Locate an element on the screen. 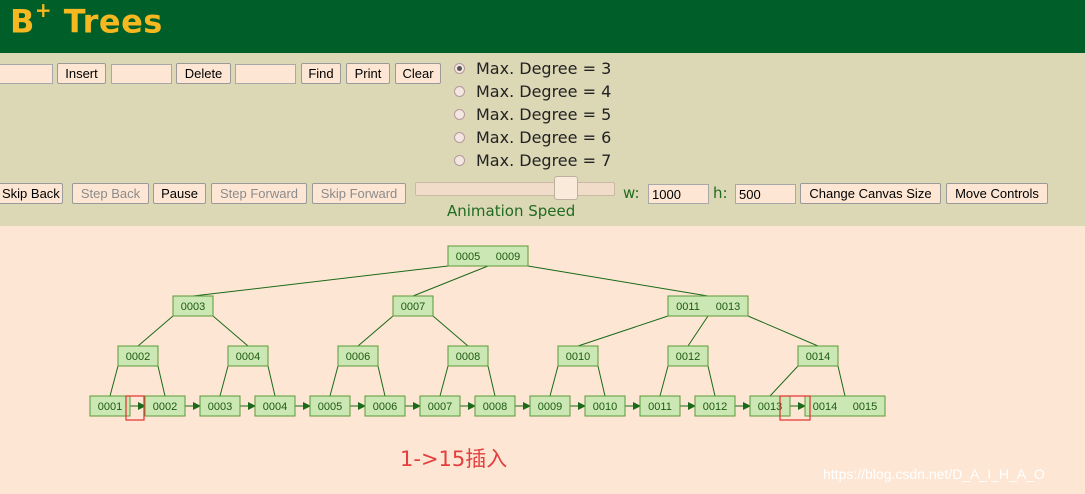  skip-back-button: Skip Back is located at coordinates (31, 193).